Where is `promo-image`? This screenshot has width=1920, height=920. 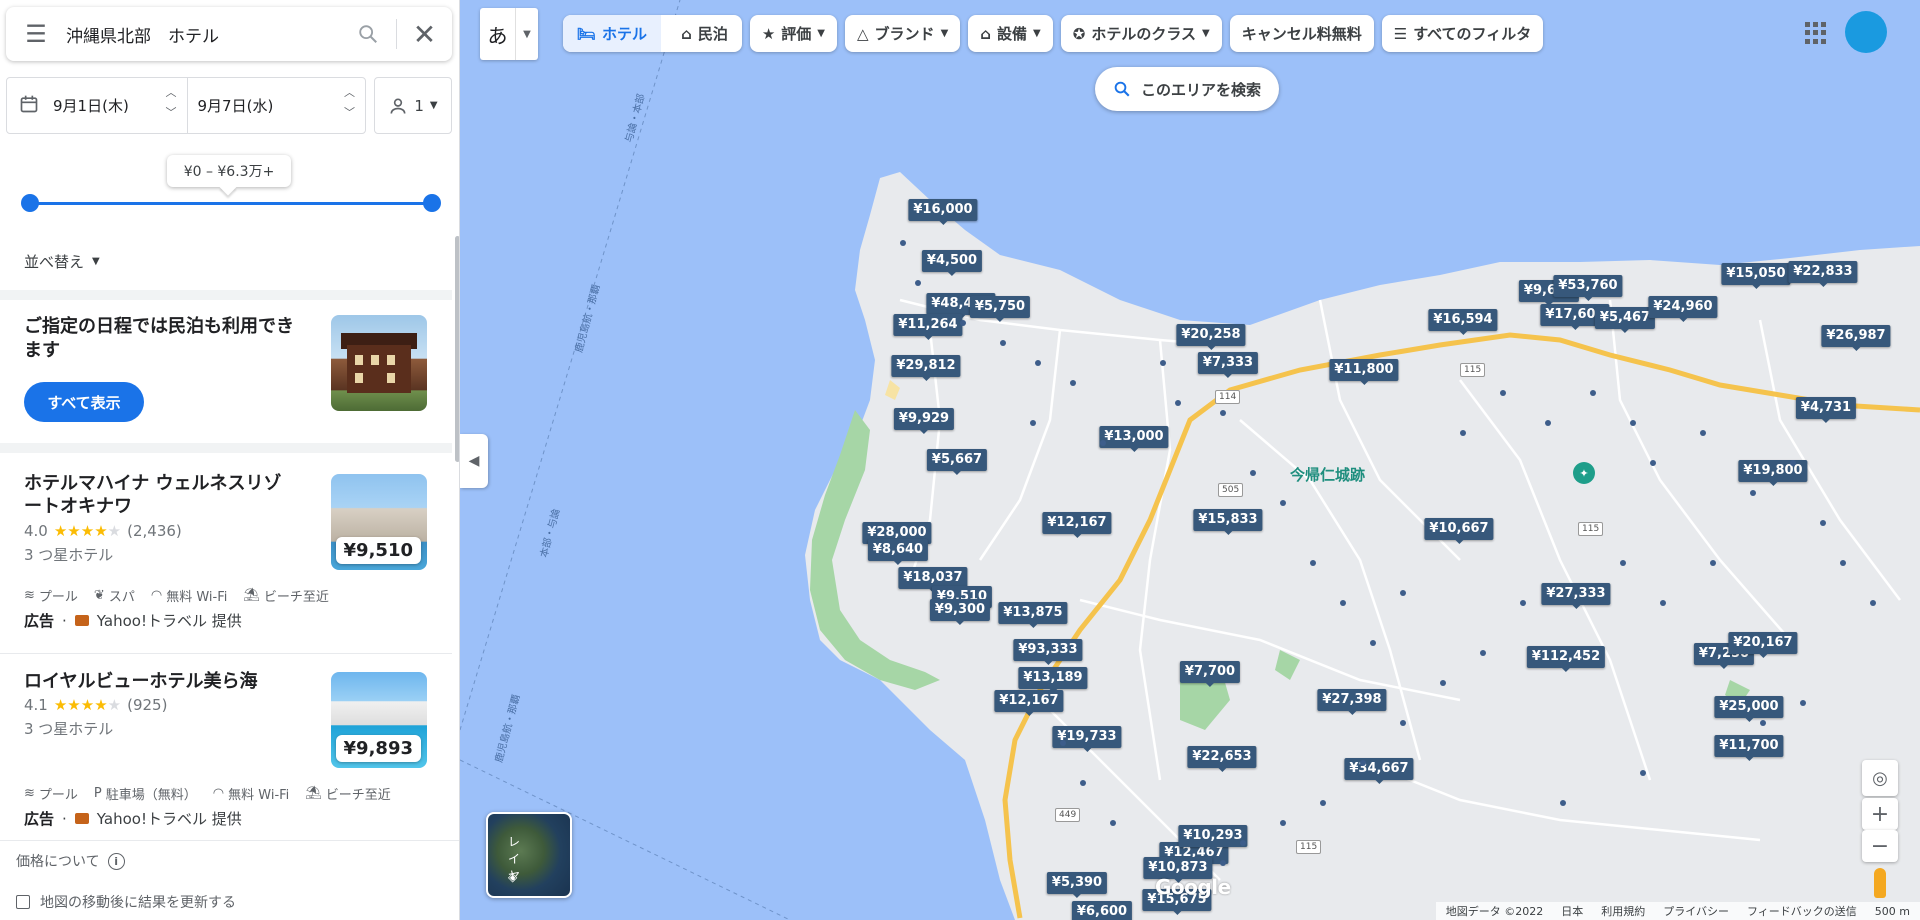 promo-image is located at coordinates (379, 363).